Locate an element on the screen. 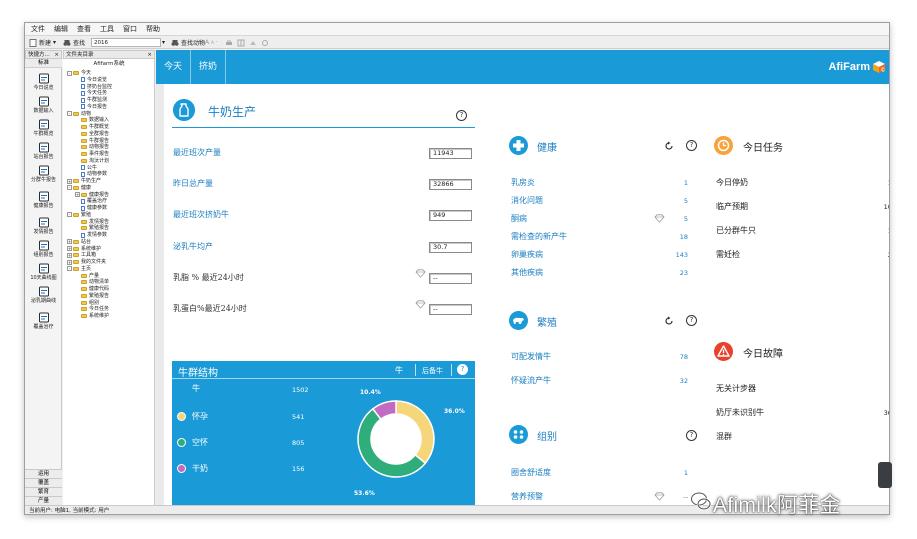 Image resolution: width=917 pixels, height=539 pixels. tab-milking: 挤奶 is located at coordinates (208, 67).